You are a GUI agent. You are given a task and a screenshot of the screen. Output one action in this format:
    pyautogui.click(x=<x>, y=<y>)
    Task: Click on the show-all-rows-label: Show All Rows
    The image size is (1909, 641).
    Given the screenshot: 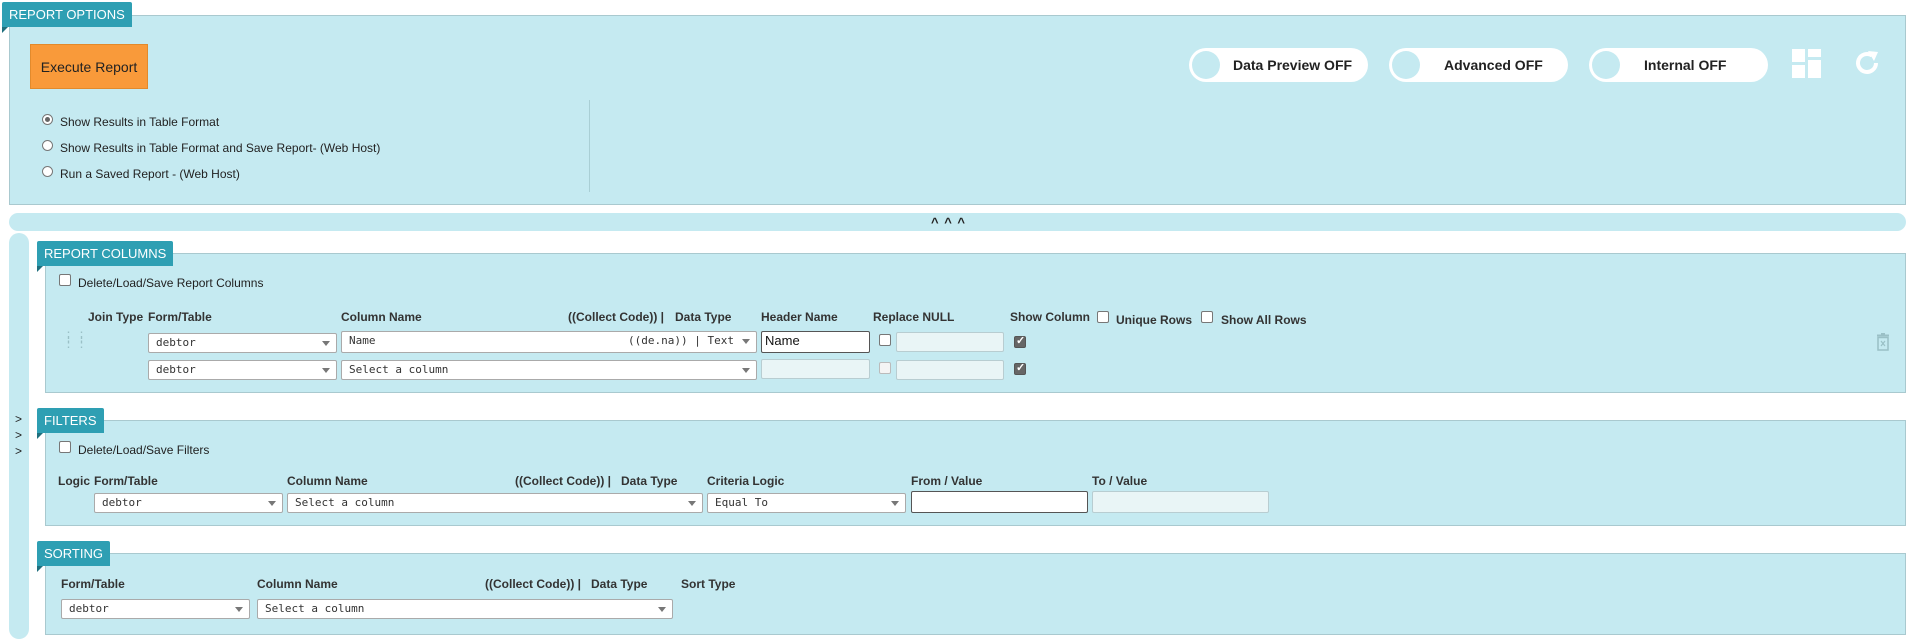 What is the action you would take?
    pyautogui.click(x=1264, y=320)
    